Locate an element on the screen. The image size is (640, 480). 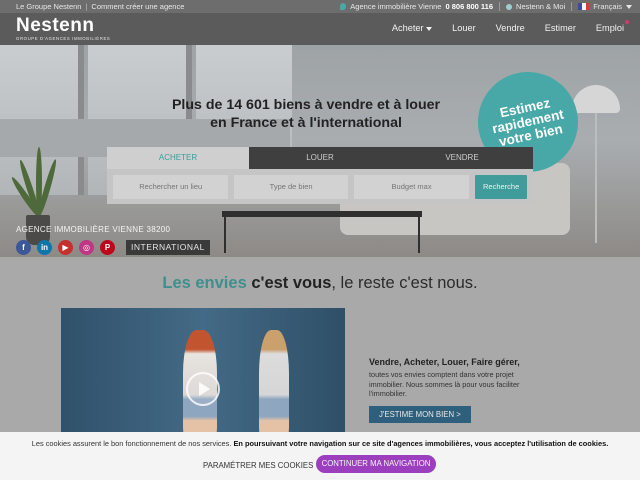
tab-vendre: VENDRE is located at coordinates (462, 158).